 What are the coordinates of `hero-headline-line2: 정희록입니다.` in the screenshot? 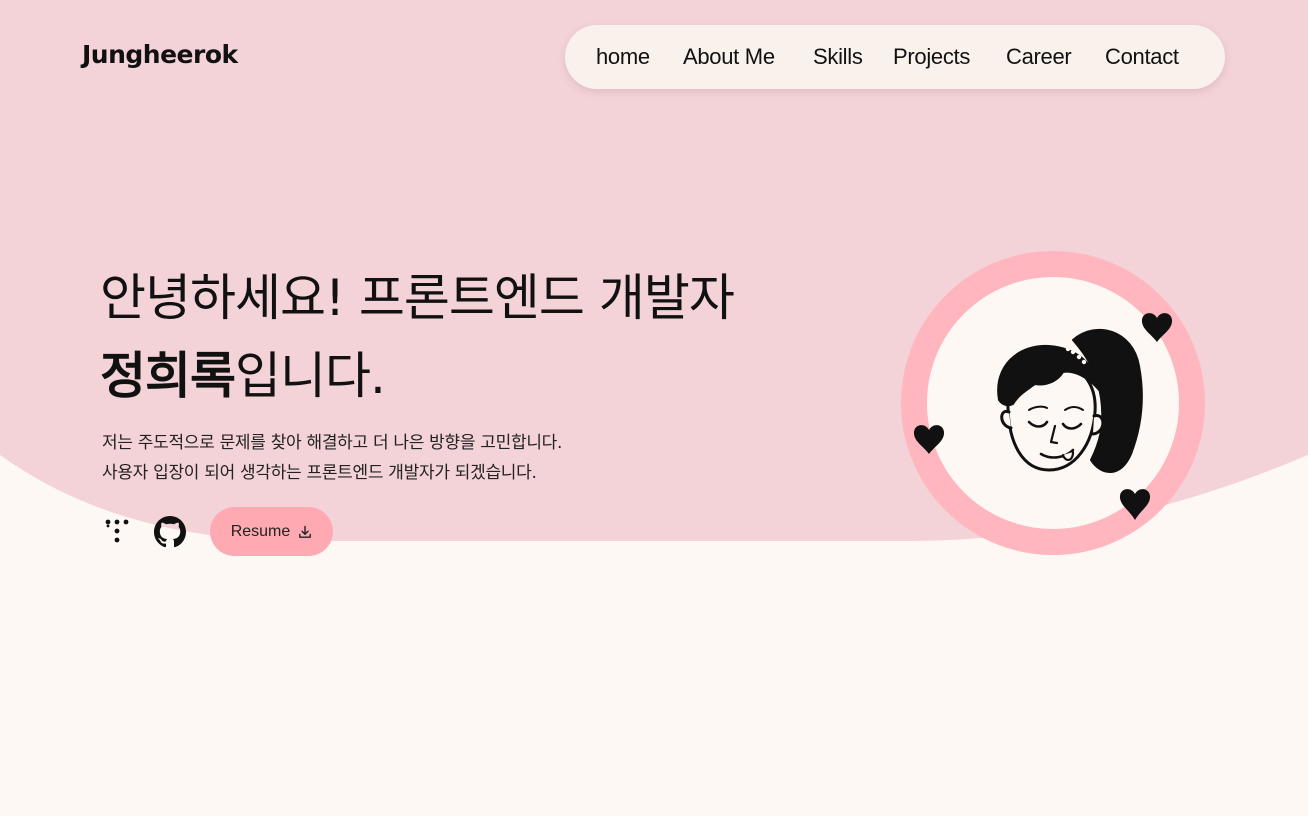 It's located at (243, 372).